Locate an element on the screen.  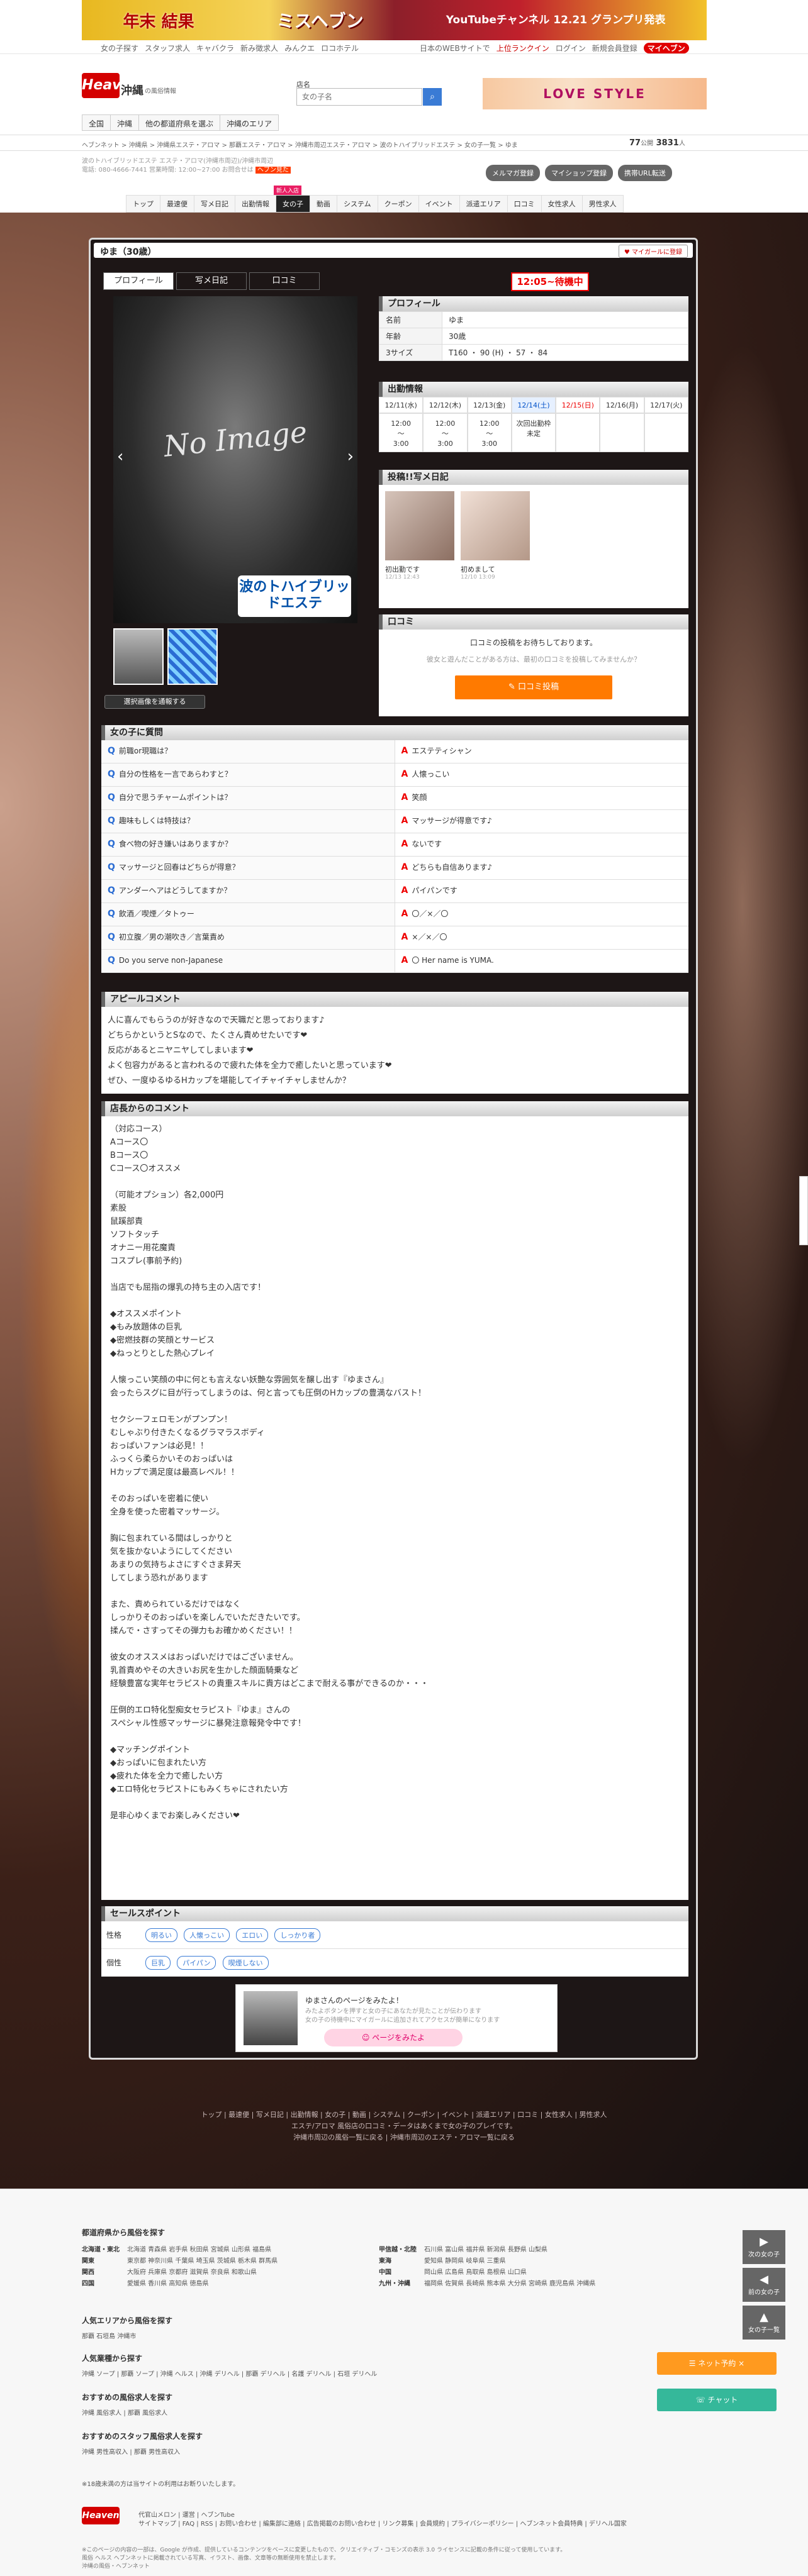
shop-tab-male-job: 男性求人 is located at coordinates (602, 204).